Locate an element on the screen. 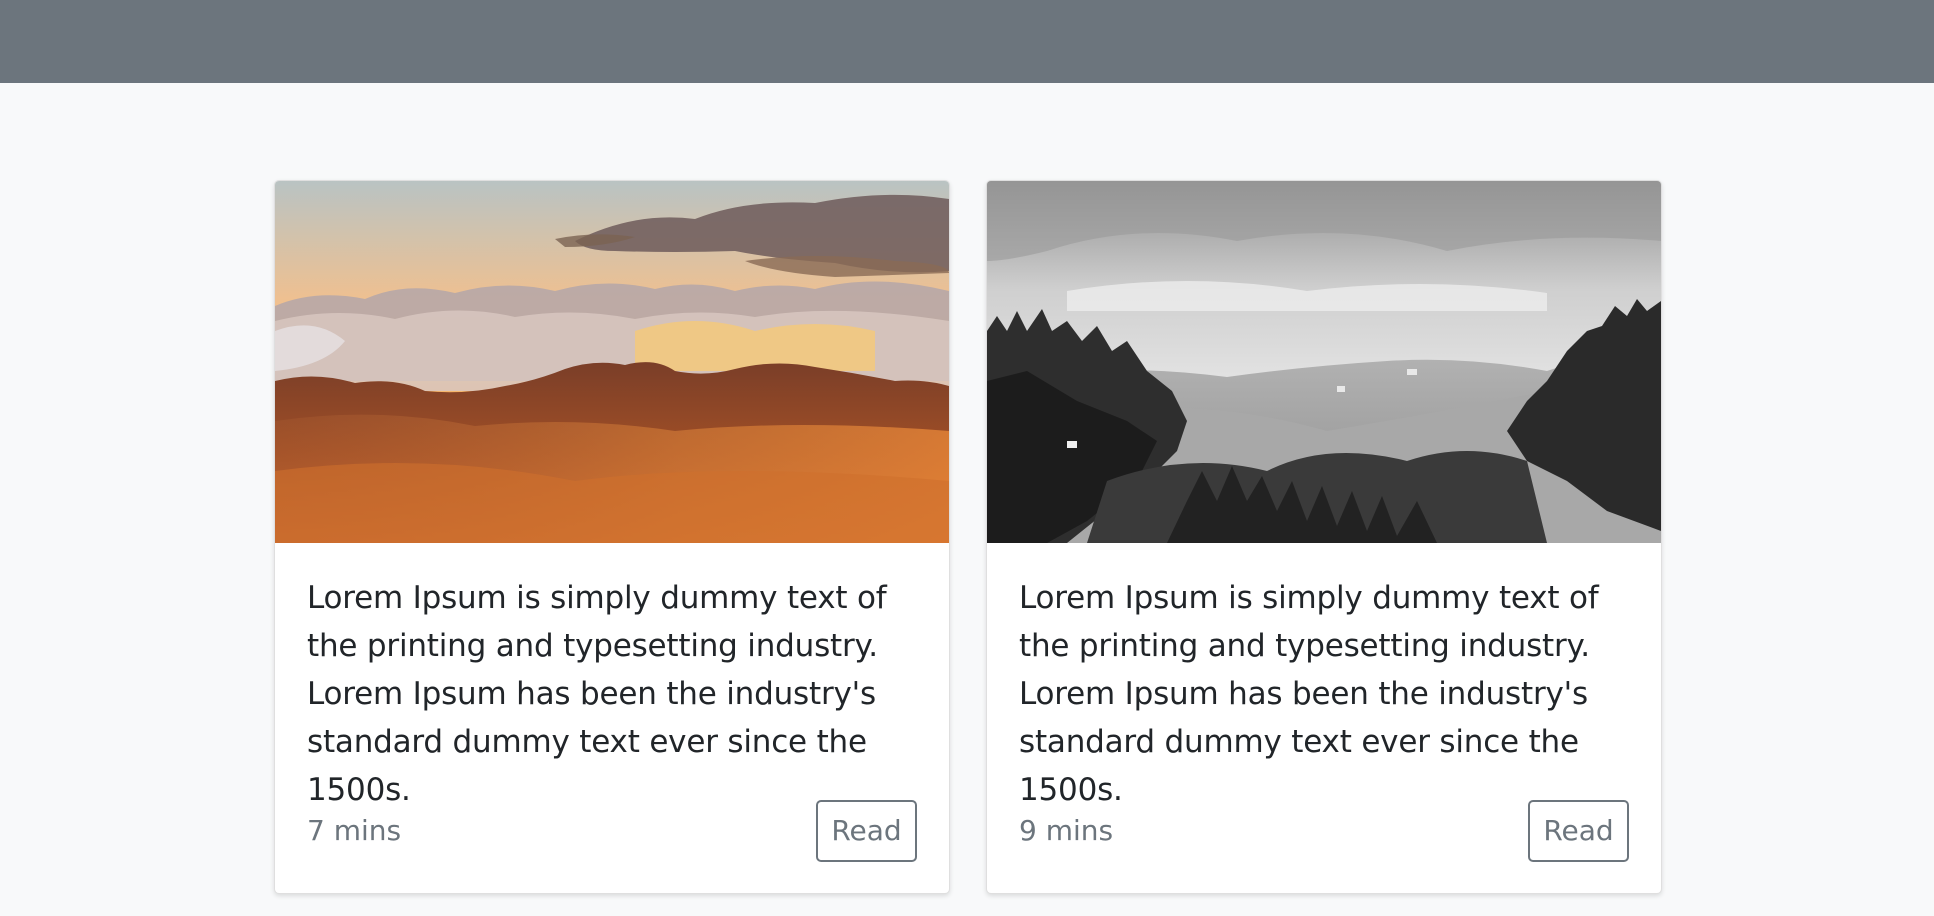 This screenshot has height=916, width=1934. read-time: 9 mins is located at coordinates (1066, 830).